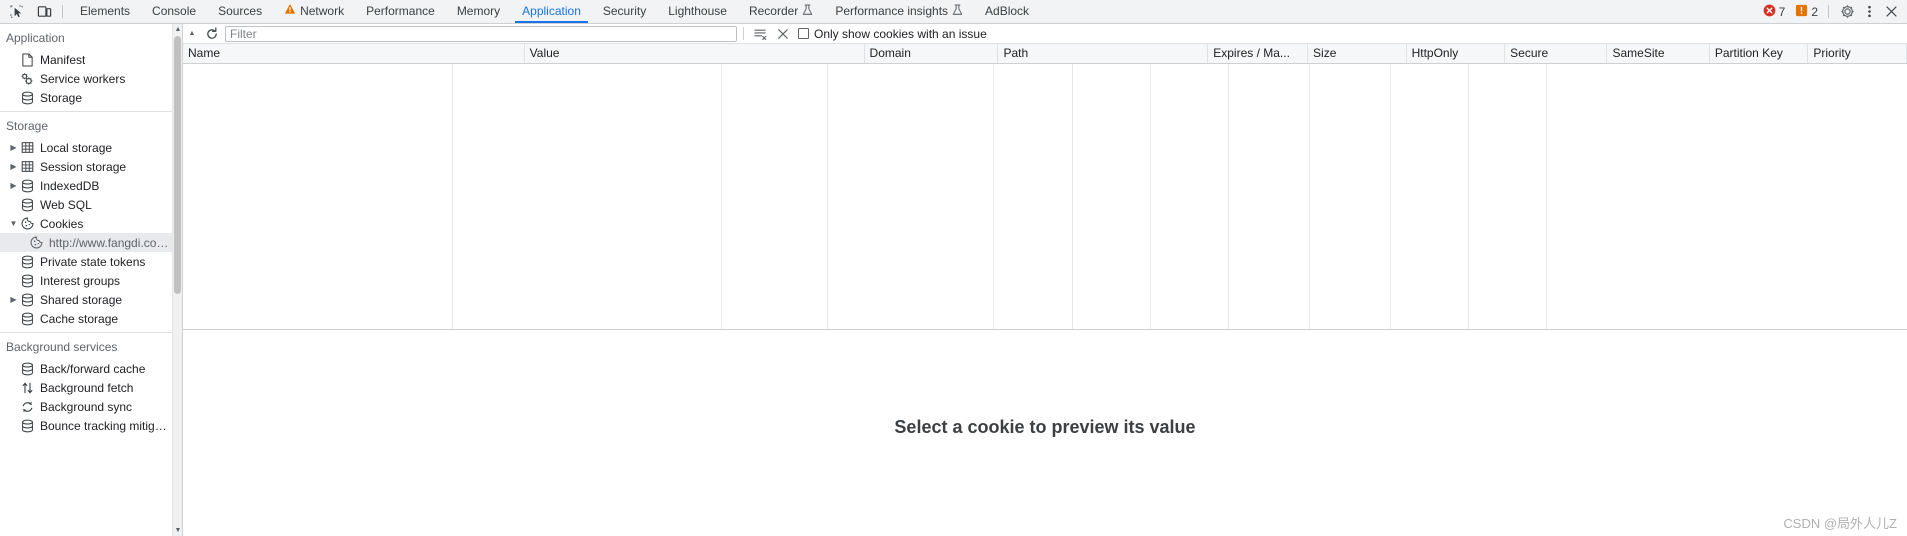 Image resolution: width=1907 pixels, height=536 pixels. Describe the element at coordinates (1357, 54) in the screenshot. I see `column-header-size: Size` at that location.